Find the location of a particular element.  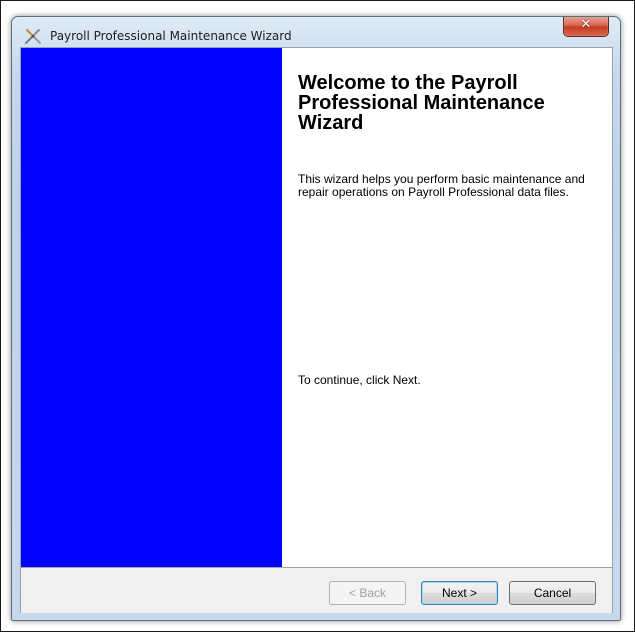

close-button: ✕ is located at coordinates (586, 27).